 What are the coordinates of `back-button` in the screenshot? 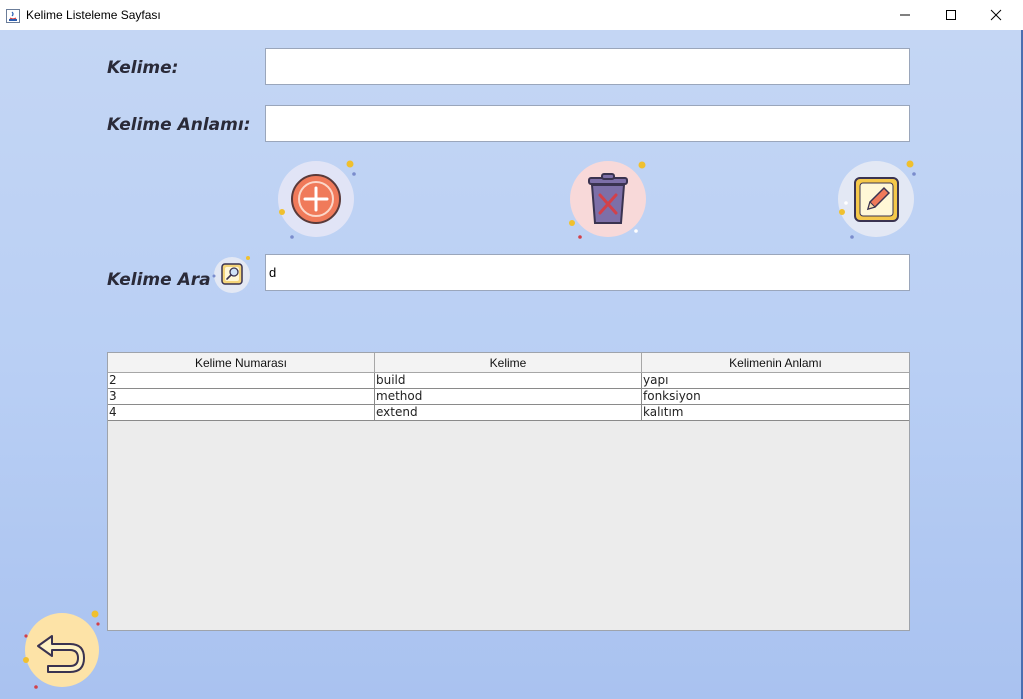 It's located at (61, 649).